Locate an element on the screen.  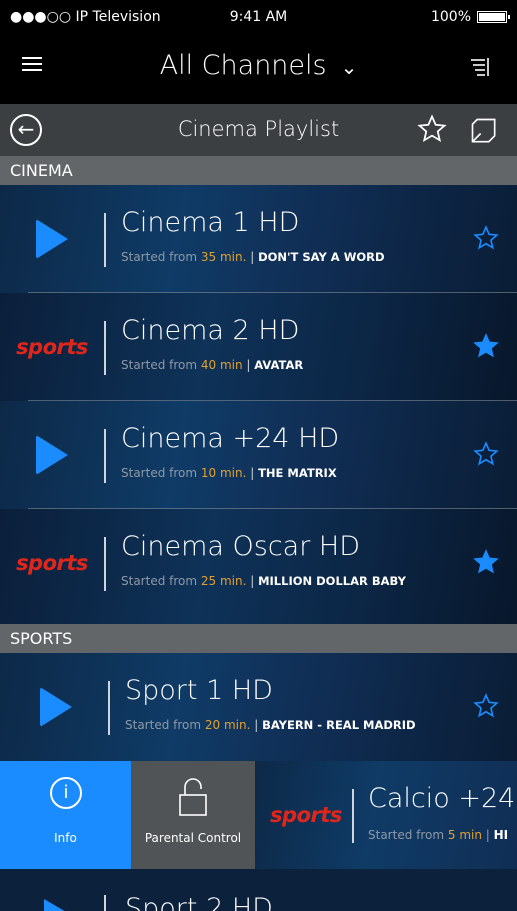
channel-name: Cinema 1 HD is located at coordinates (210, 222).